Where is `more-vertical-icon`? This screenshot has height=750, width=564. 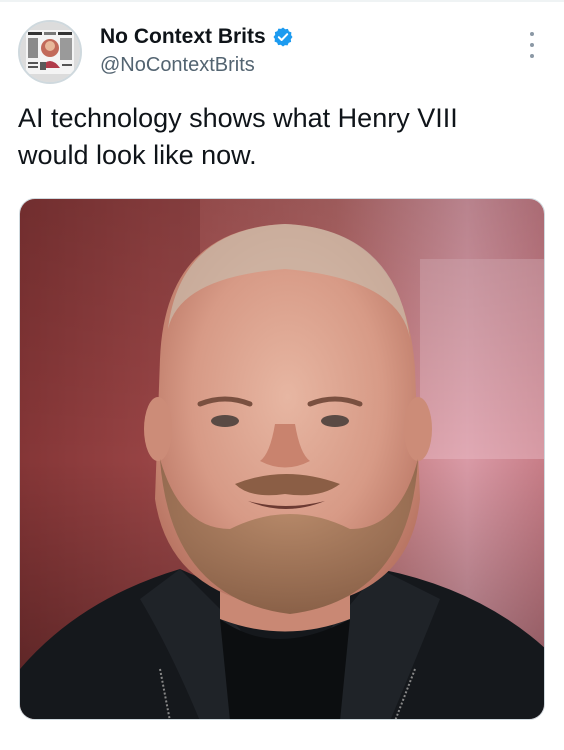
more-vertical-icon is located at coordinates (532, 45).